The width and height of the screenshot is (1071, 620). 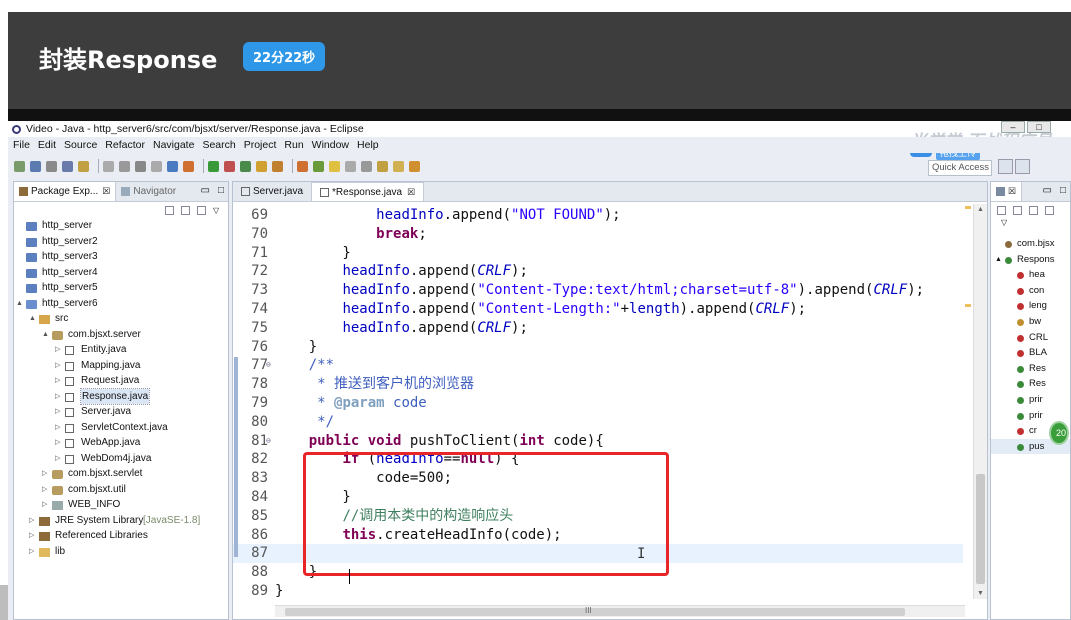 What do you see at coordinates (277, 166) in the screenshot?
I see `new-class-icon` at bounding box center [277, 166].